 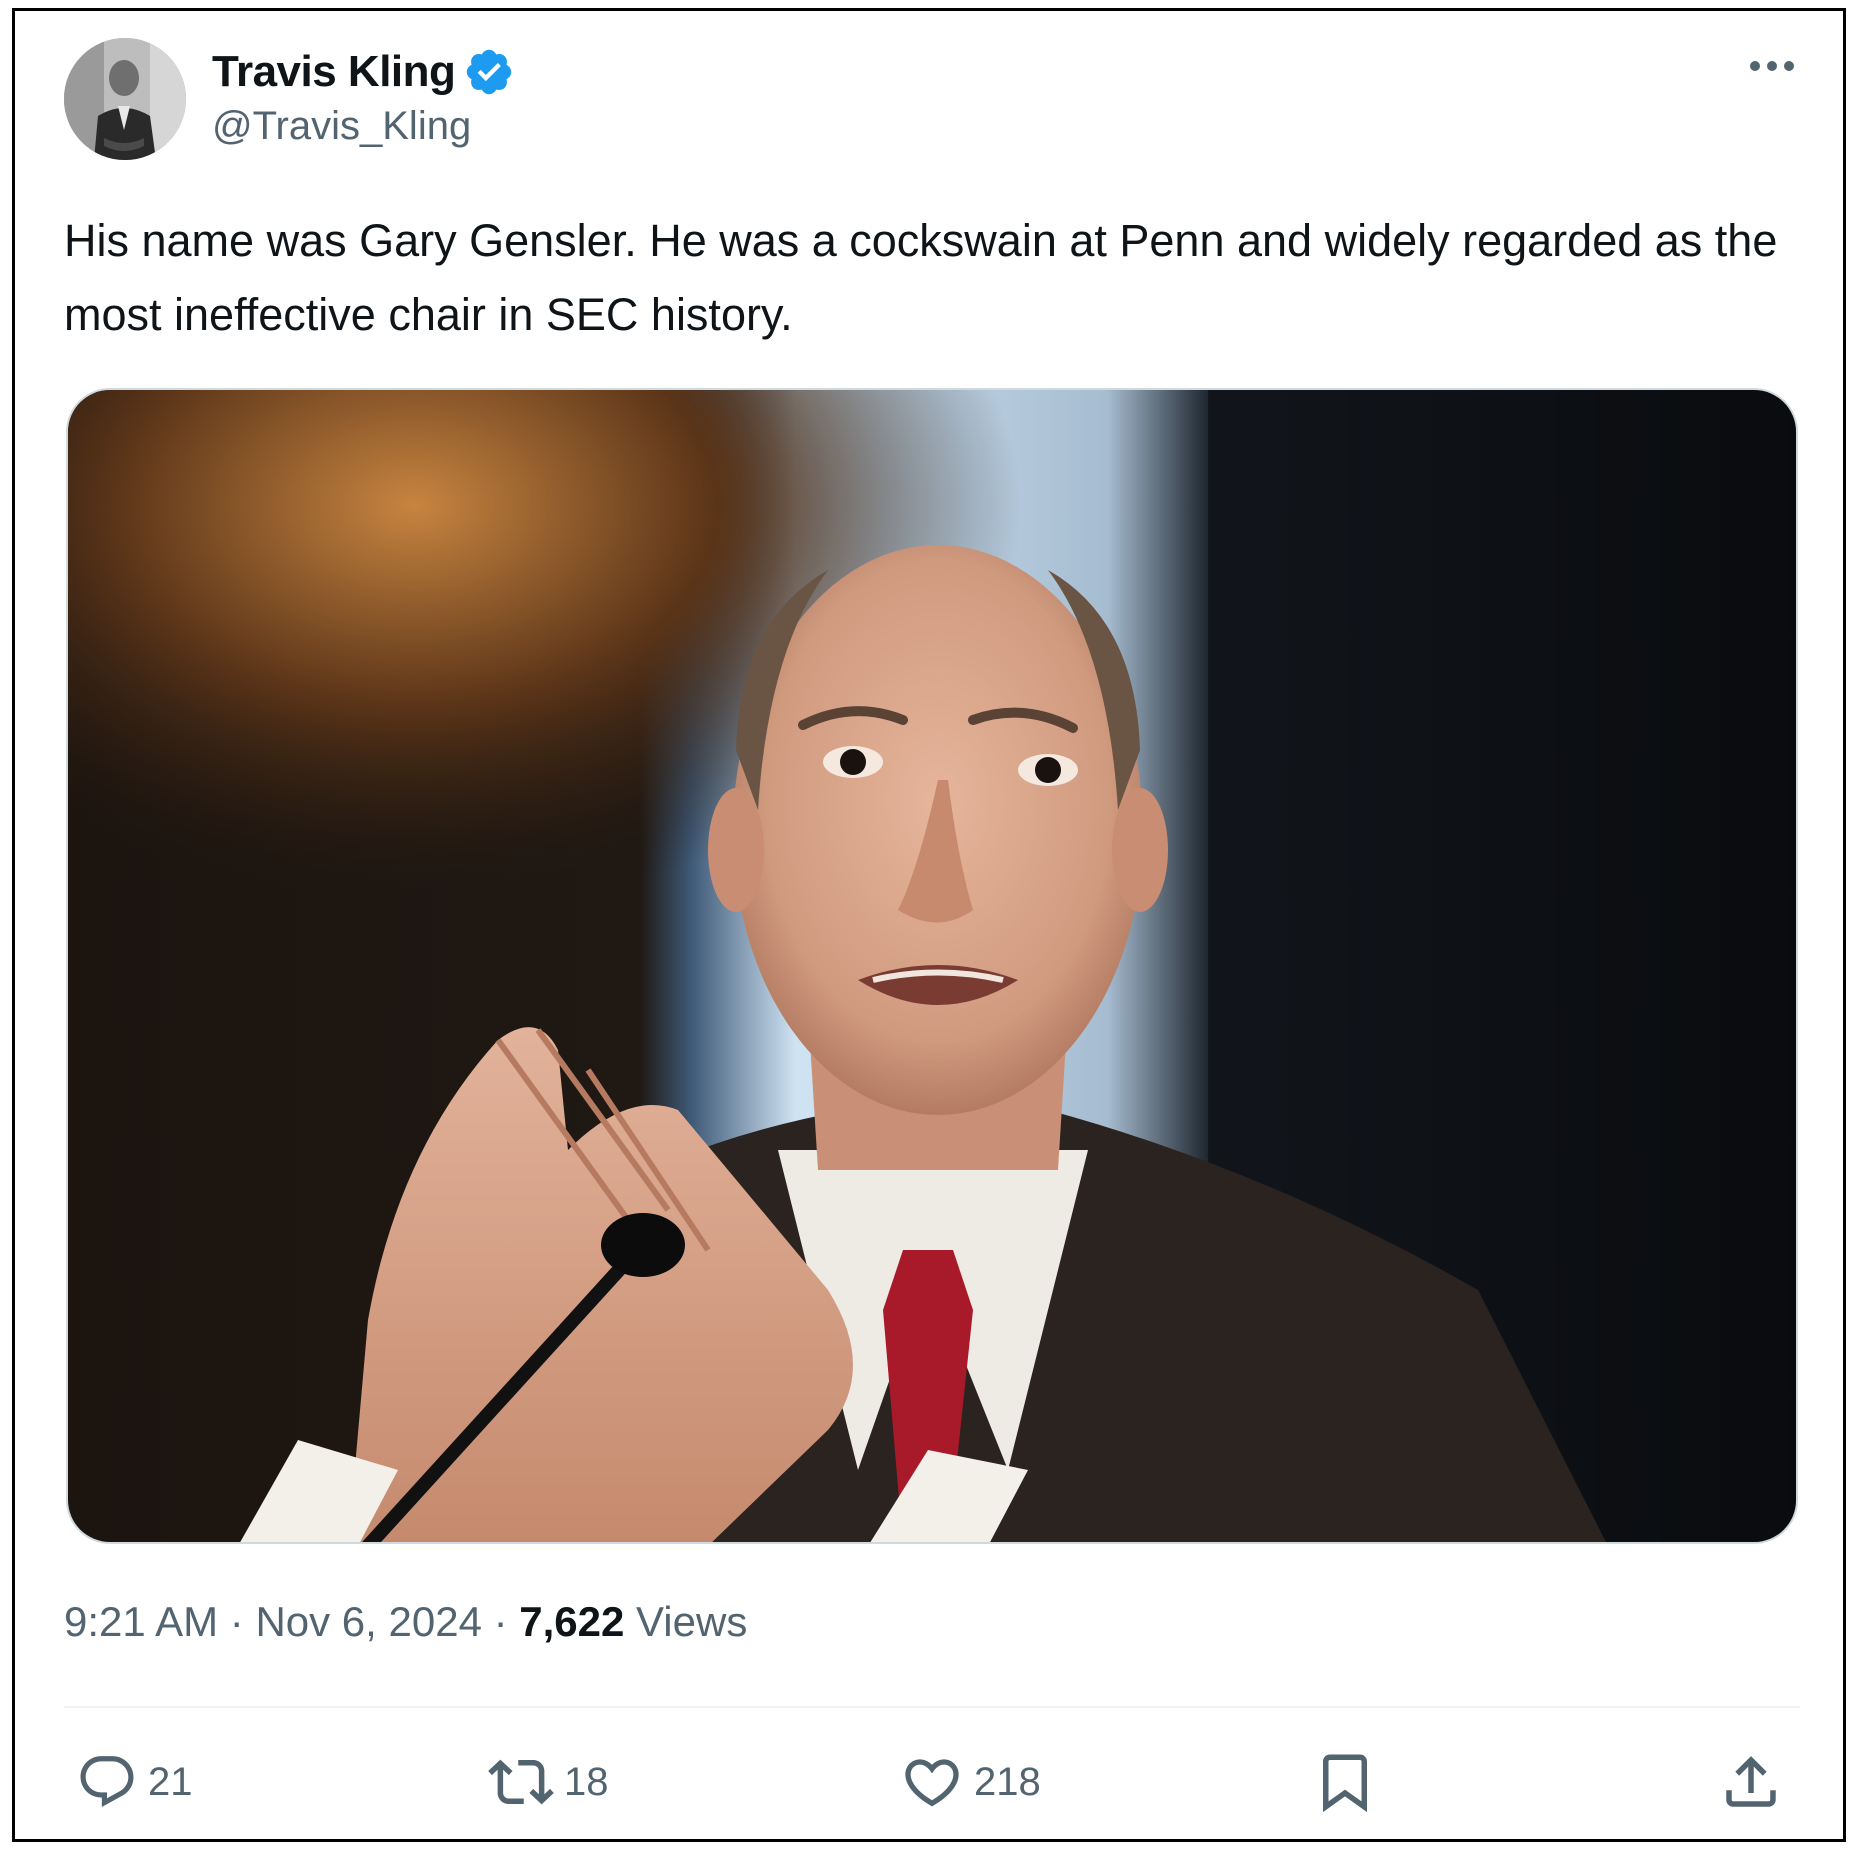 I want to click on more-dots-icon, so click(x=1772, y=68).